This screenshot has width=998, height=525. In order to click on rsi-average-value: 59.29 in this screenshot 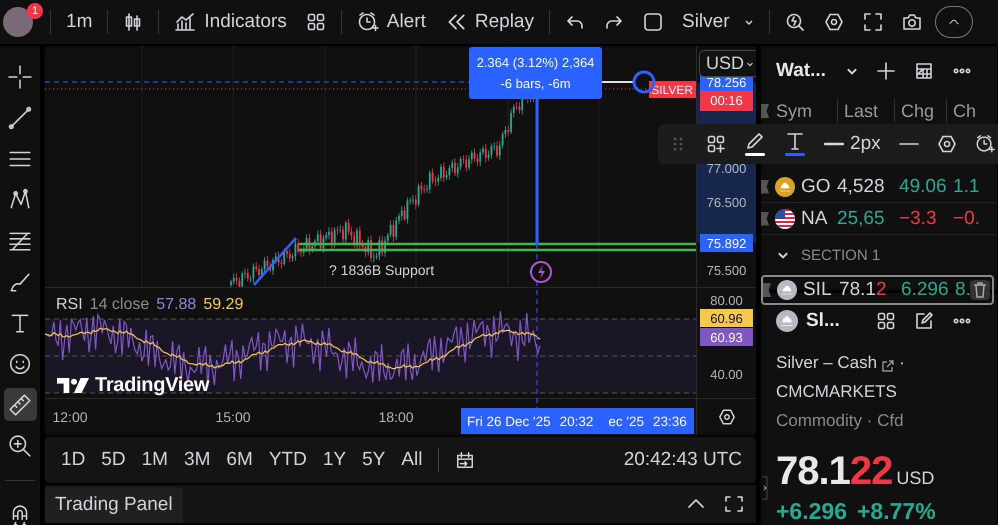, I will do `click(223, 305)`.